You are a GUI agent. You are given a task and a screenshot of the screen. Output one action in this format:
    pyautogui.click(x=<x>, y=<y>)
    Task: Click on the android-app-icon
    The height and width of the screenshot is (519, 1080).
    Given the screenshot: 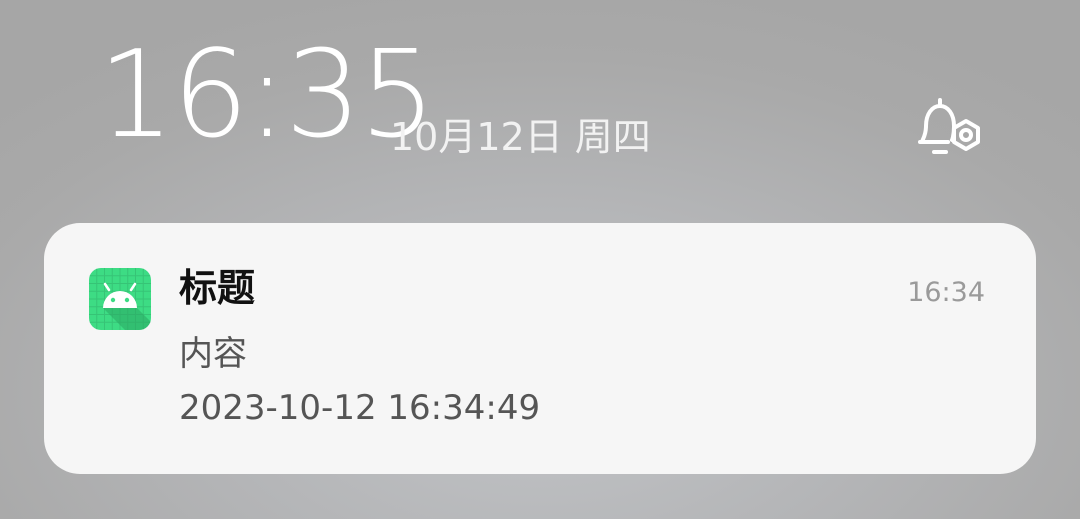 What is the action you would take?
    pyautogui.click(x=120, y=299)
    